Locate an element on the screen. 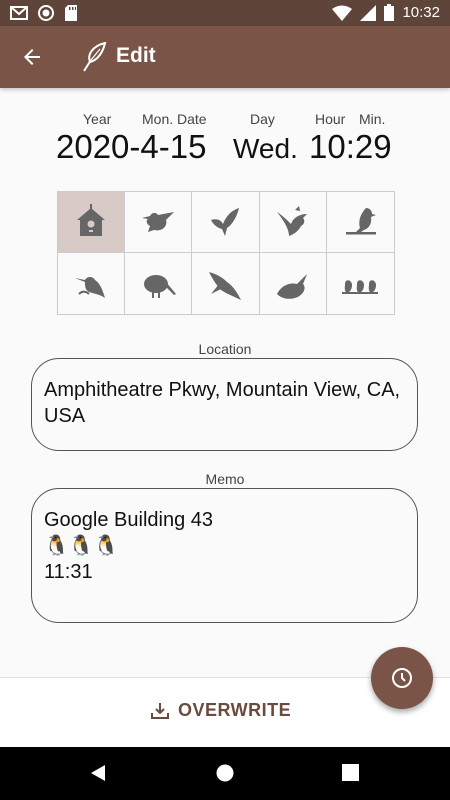 The height and width of the screenshot is (800, 450). location-label: Location is located at coordinates (225, 349).